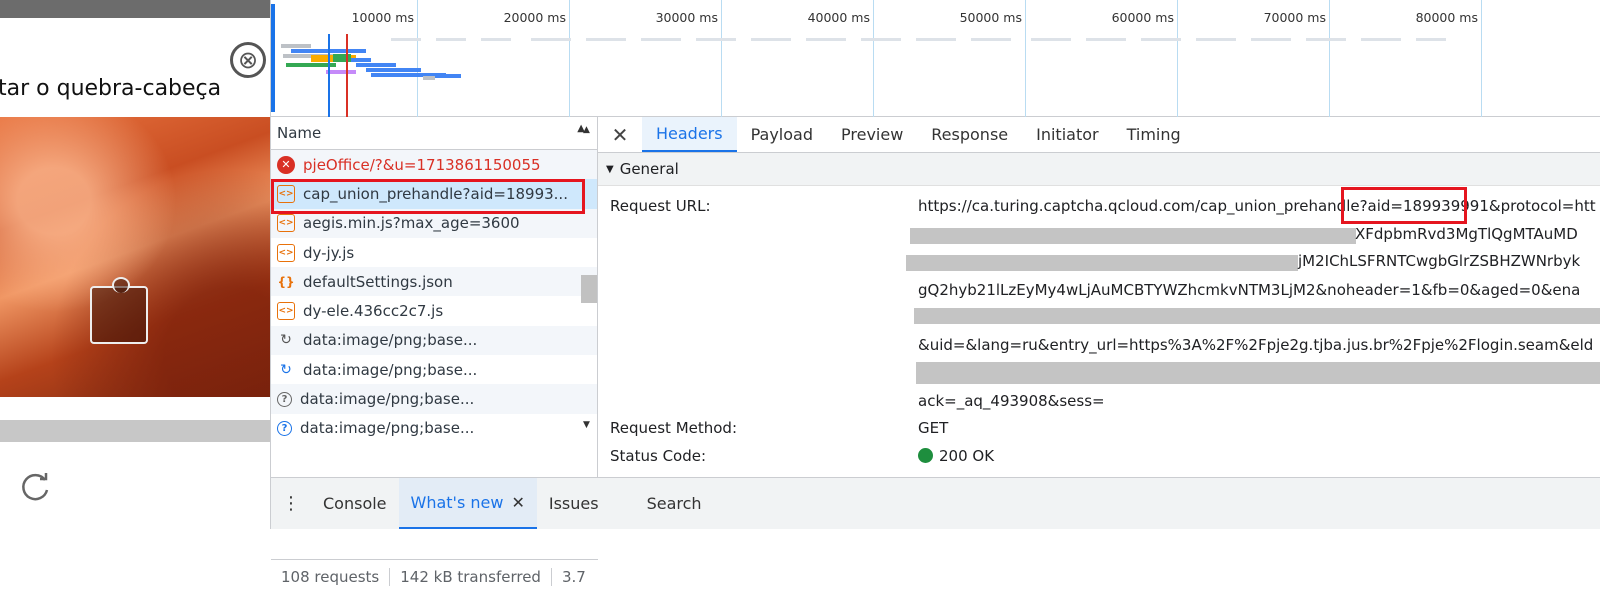 The height and width of the screenshot is (594, 1600). I want to click on puzzle-piece, so click(119, 310).